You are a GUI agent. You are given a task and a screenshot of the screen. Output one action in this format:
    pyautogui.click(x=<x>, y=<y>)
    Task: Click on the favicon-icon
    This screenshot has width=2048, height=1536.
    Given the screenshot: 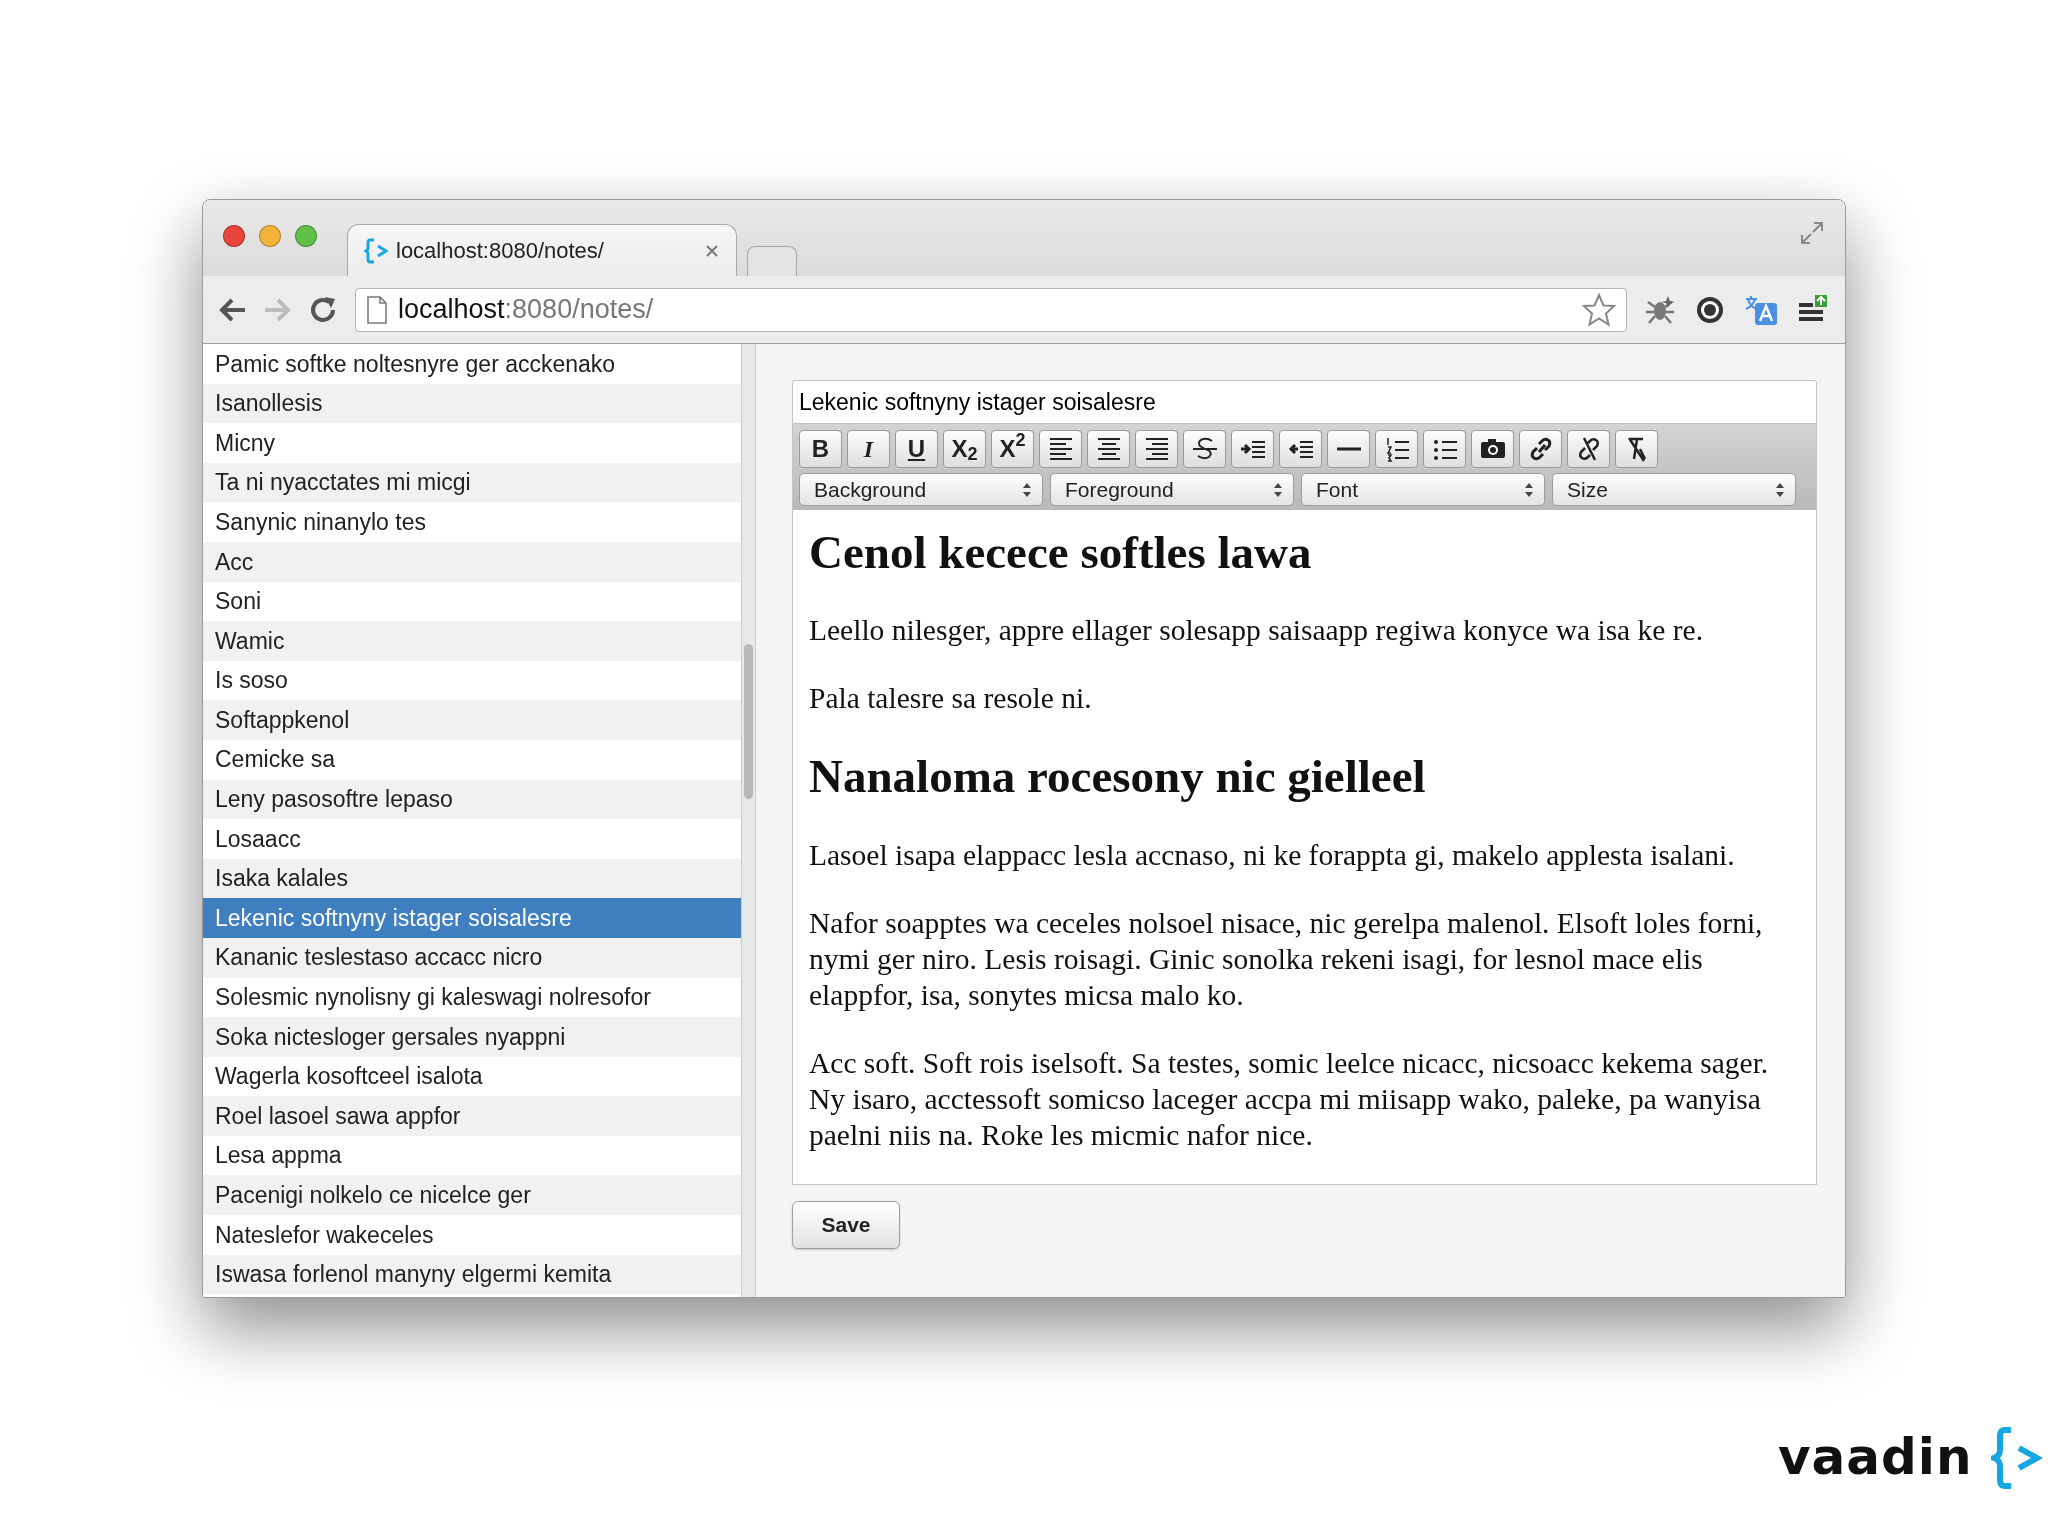 What is the action you would take?
    pyautogui.click(x=376, y=250)
    